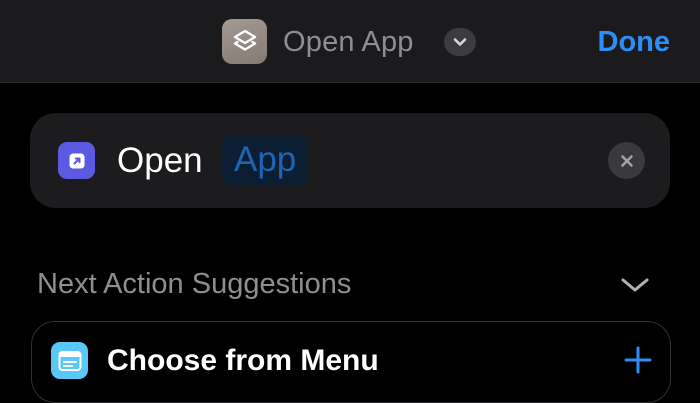 The width and height of the screenshot is (700, 403). Describe the element at coordinates (635, 285) in the screenshot. I see `collapse-chevron-icon` at that location.